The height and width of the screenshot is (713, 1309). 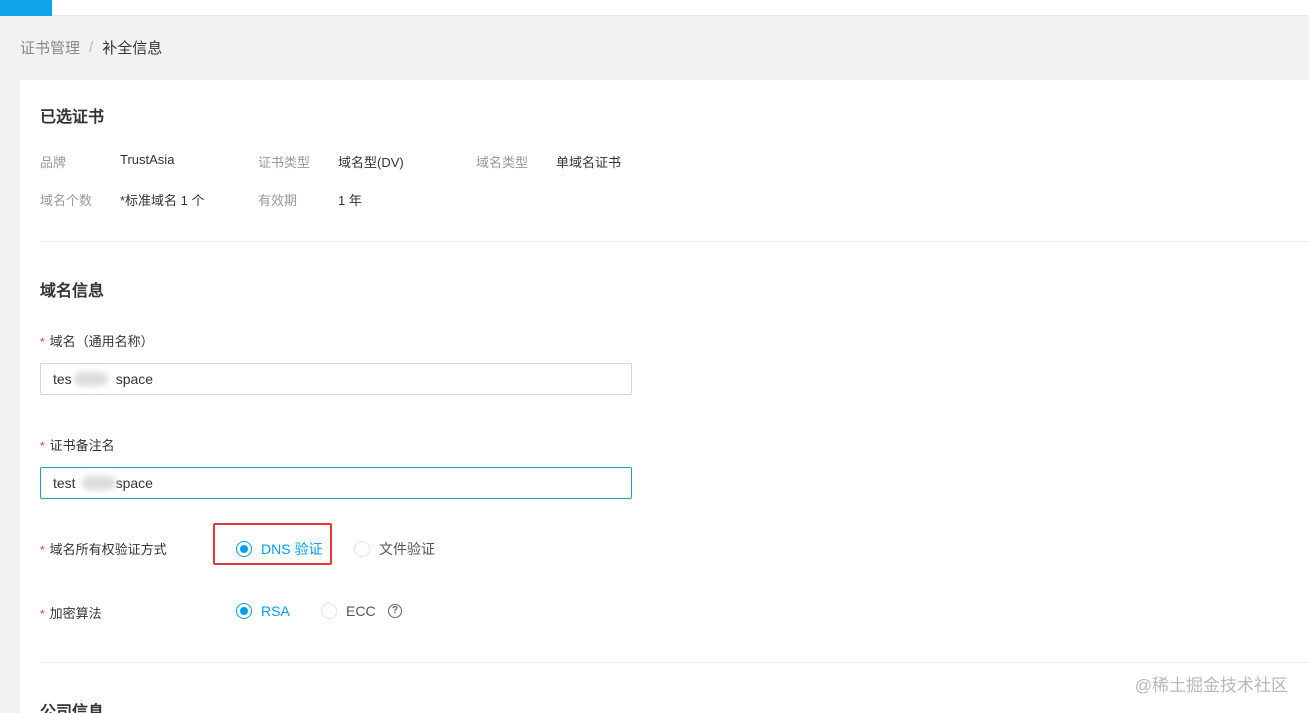 What do you see at coordinates (244, 611) in the screenshot?
I see `radio-checked-icon` at bounding box center [244, 611].